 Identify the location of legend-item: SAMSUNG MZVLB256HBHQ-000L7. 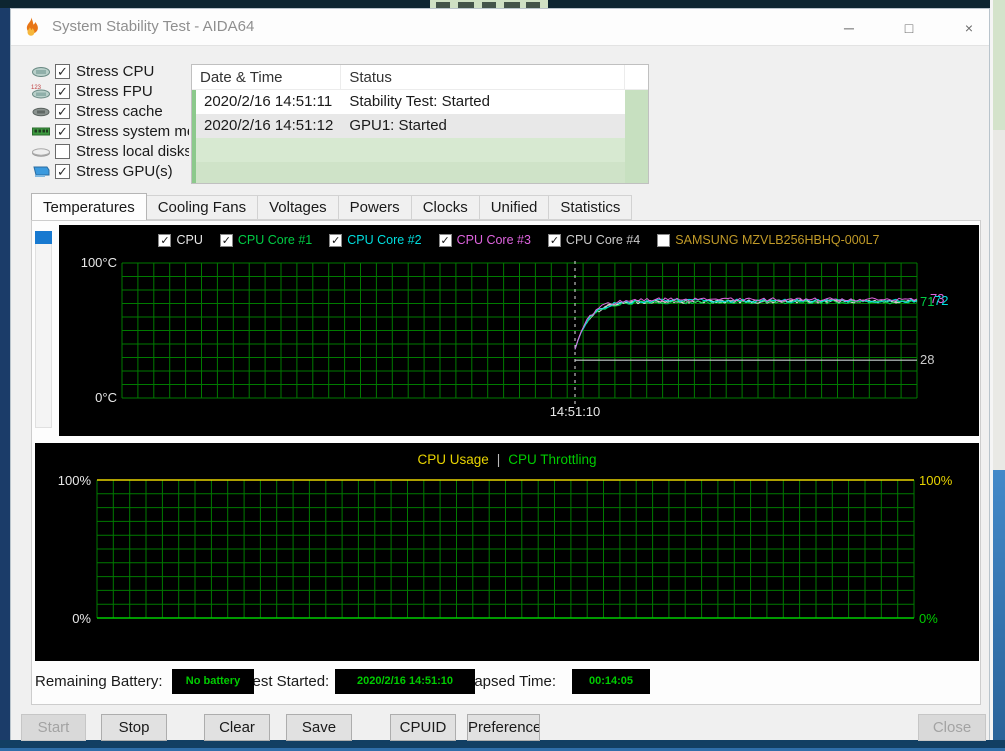
(768, 240).